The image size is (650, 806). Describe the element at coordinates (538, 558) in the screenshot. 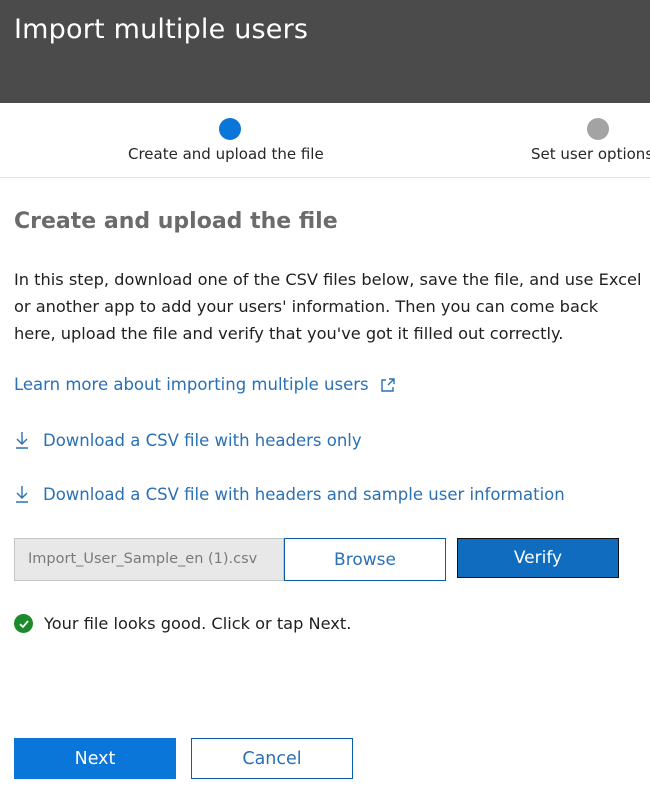

I see `verify-button: Verify` at that location.